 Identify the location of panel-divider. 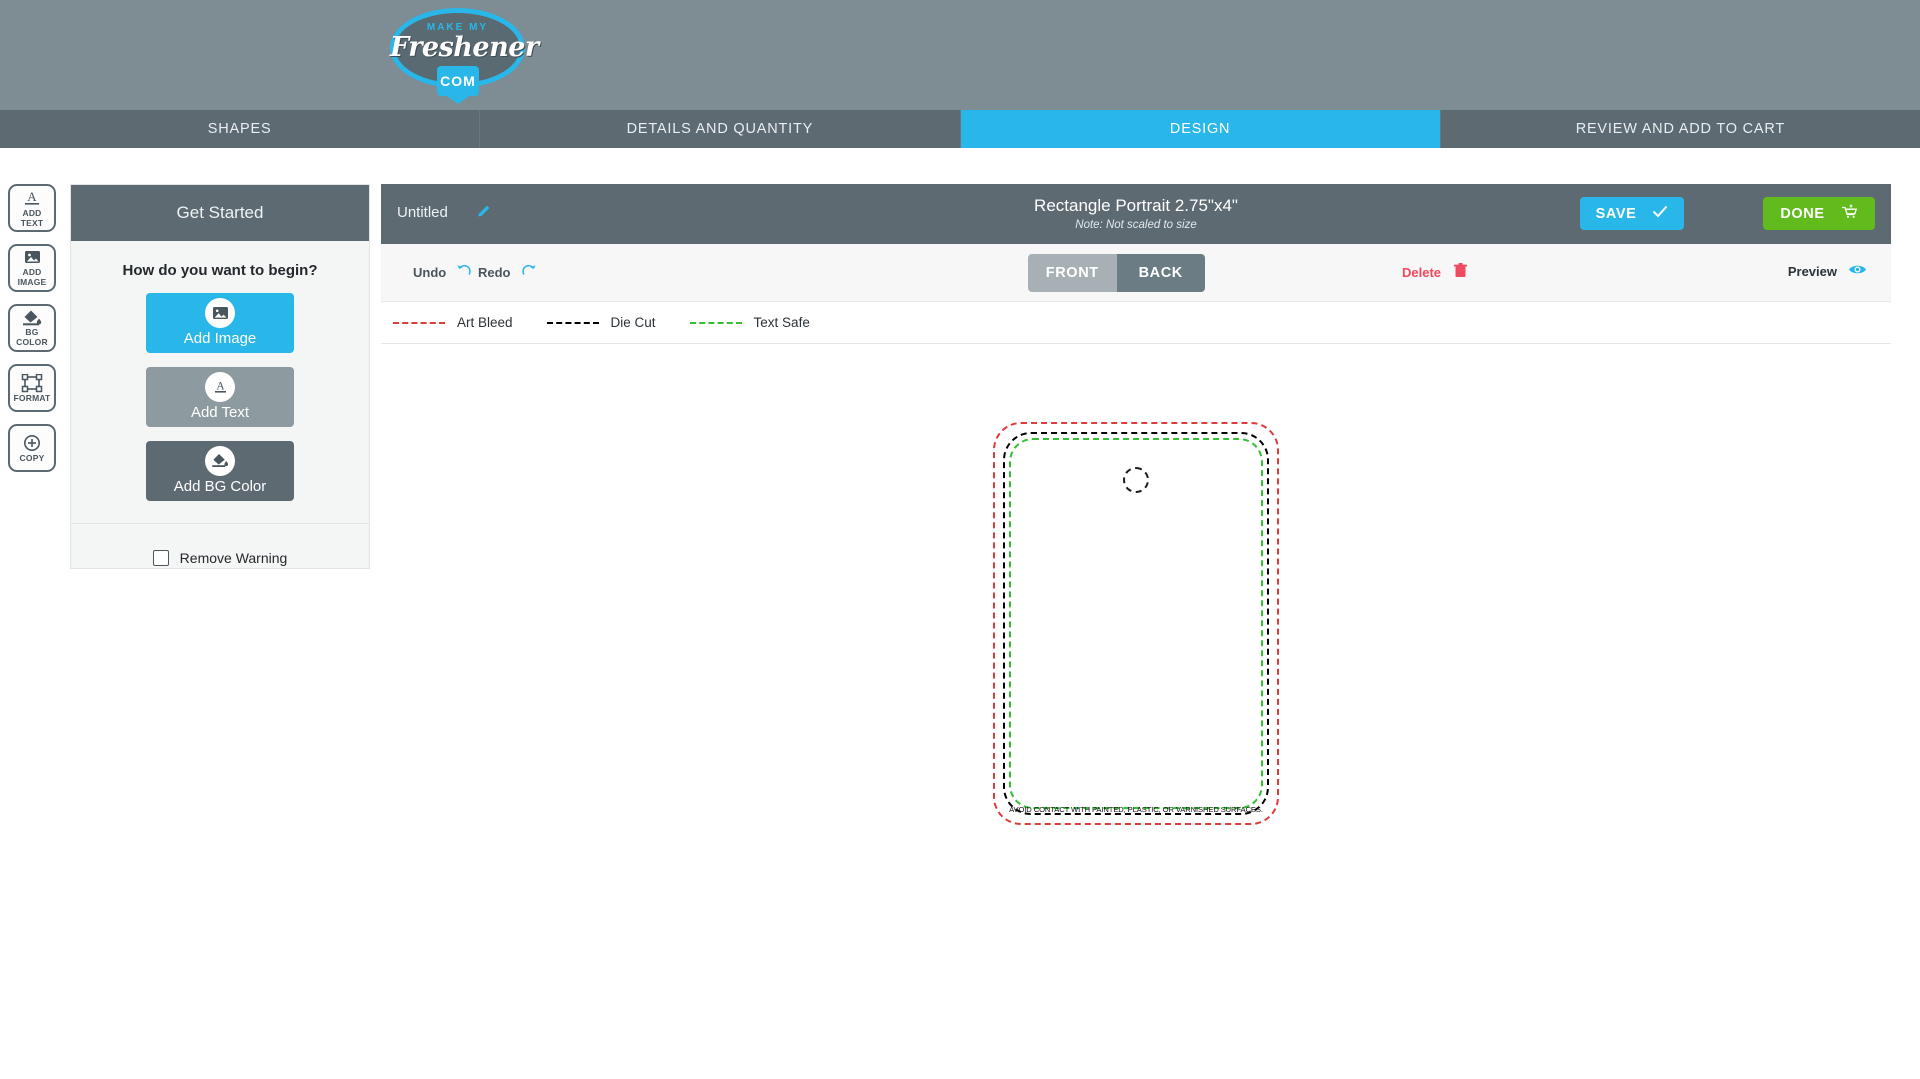
(220, 523).